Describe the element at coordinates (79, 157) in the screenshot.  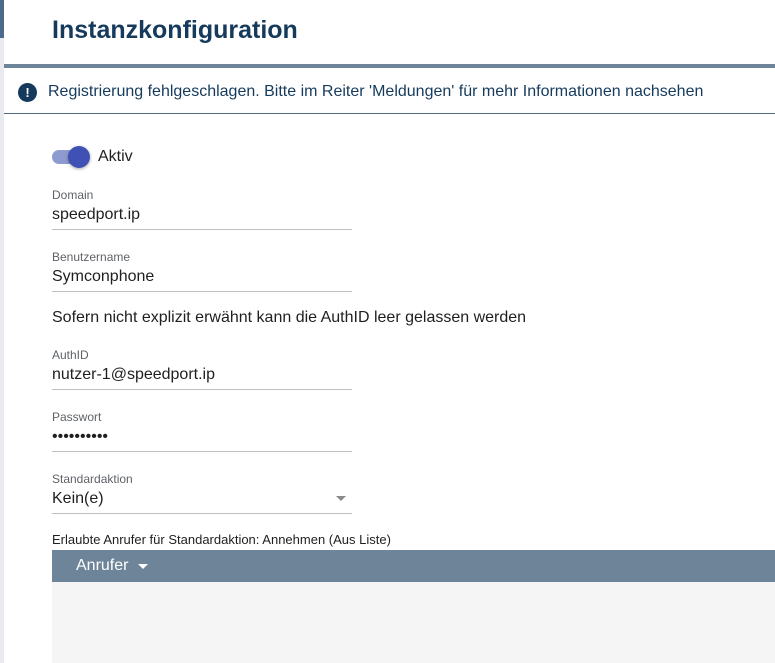
I see `toggle-knob` at that location.